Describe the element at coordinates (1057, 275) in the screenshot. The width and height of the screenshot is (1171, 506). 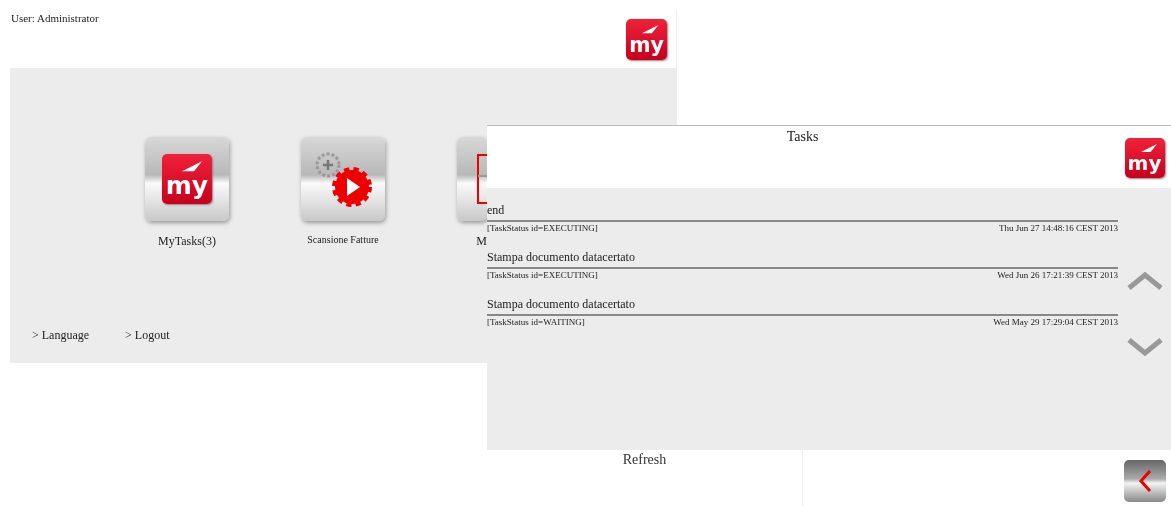
I see `task-date: Wed Jun 26 17:21:39 CEST 2013` at that location.